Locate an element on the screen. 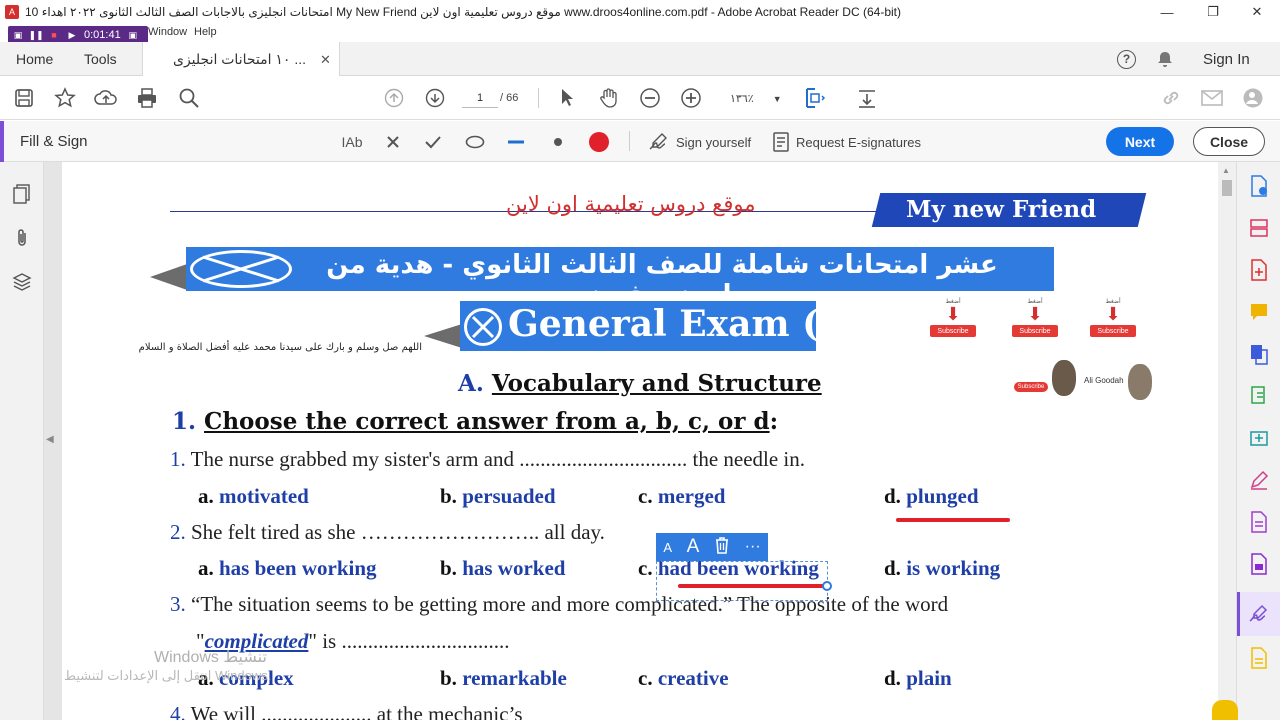 The width and height of the screenshot is (1280, 720). next-button: Next is located at coordinates (1140, 141).